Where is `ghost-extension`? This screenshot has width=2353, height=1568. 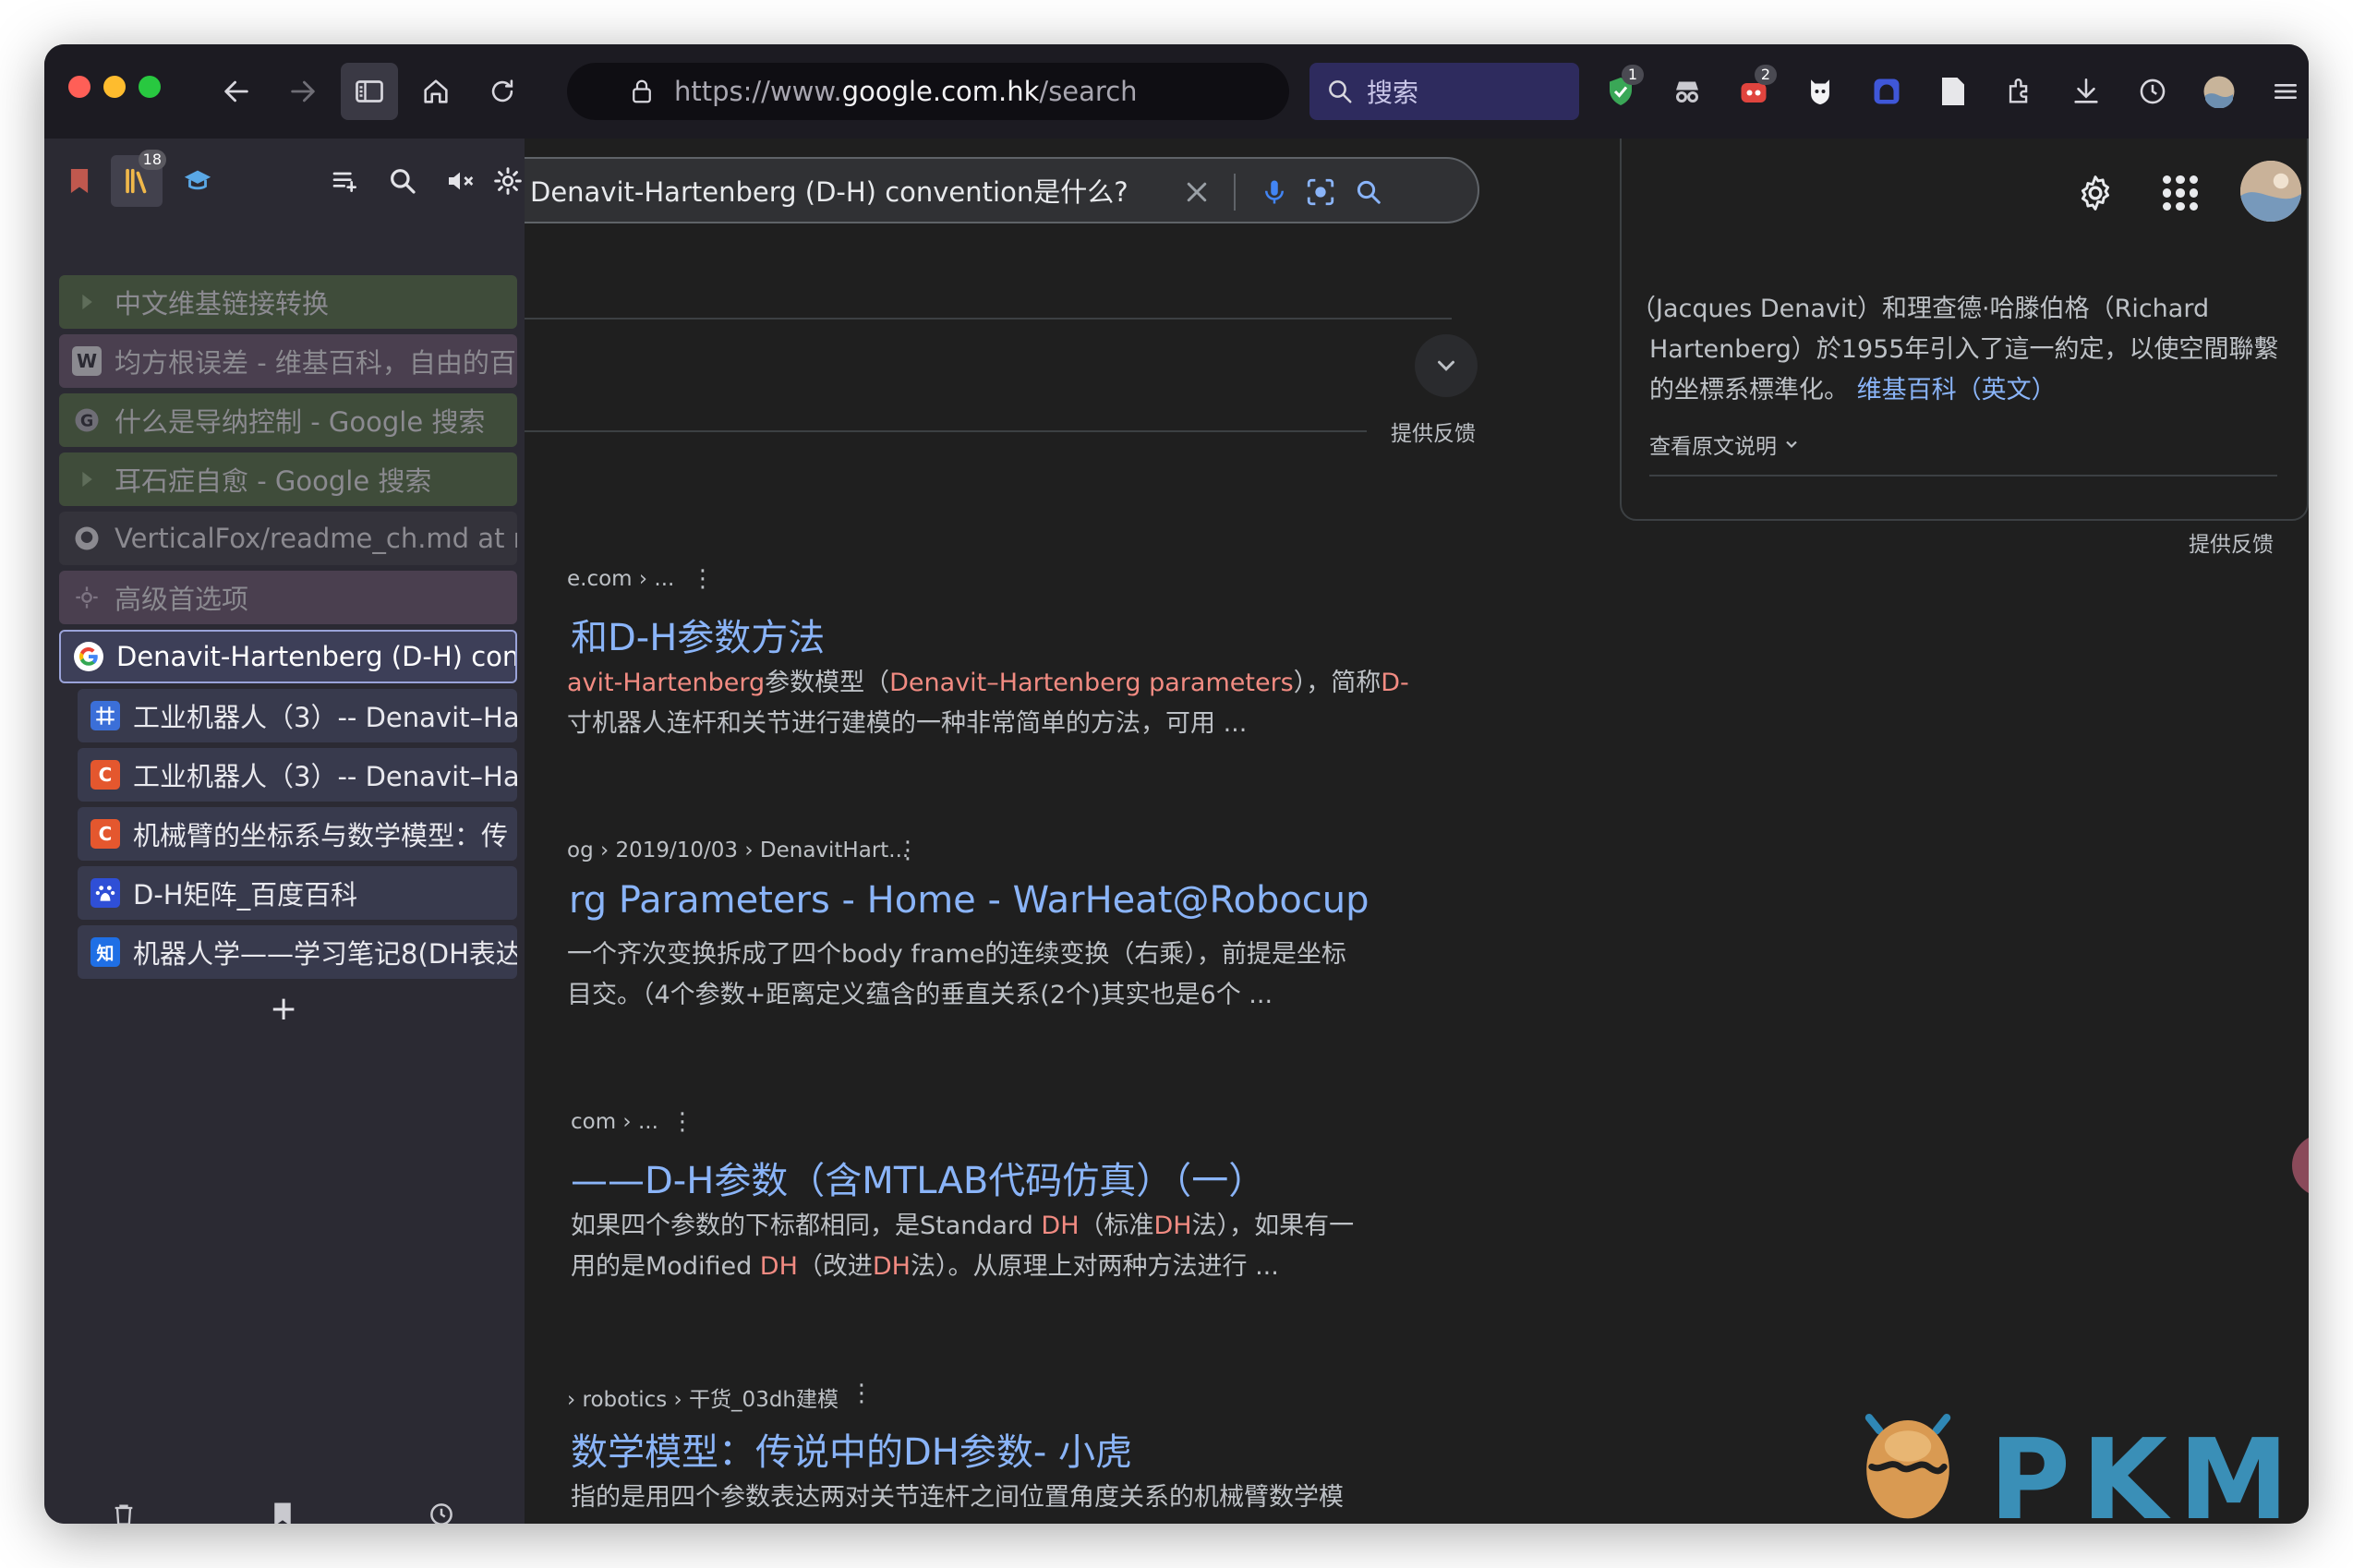
ghost-extension is located at coordinates (1887, 91).